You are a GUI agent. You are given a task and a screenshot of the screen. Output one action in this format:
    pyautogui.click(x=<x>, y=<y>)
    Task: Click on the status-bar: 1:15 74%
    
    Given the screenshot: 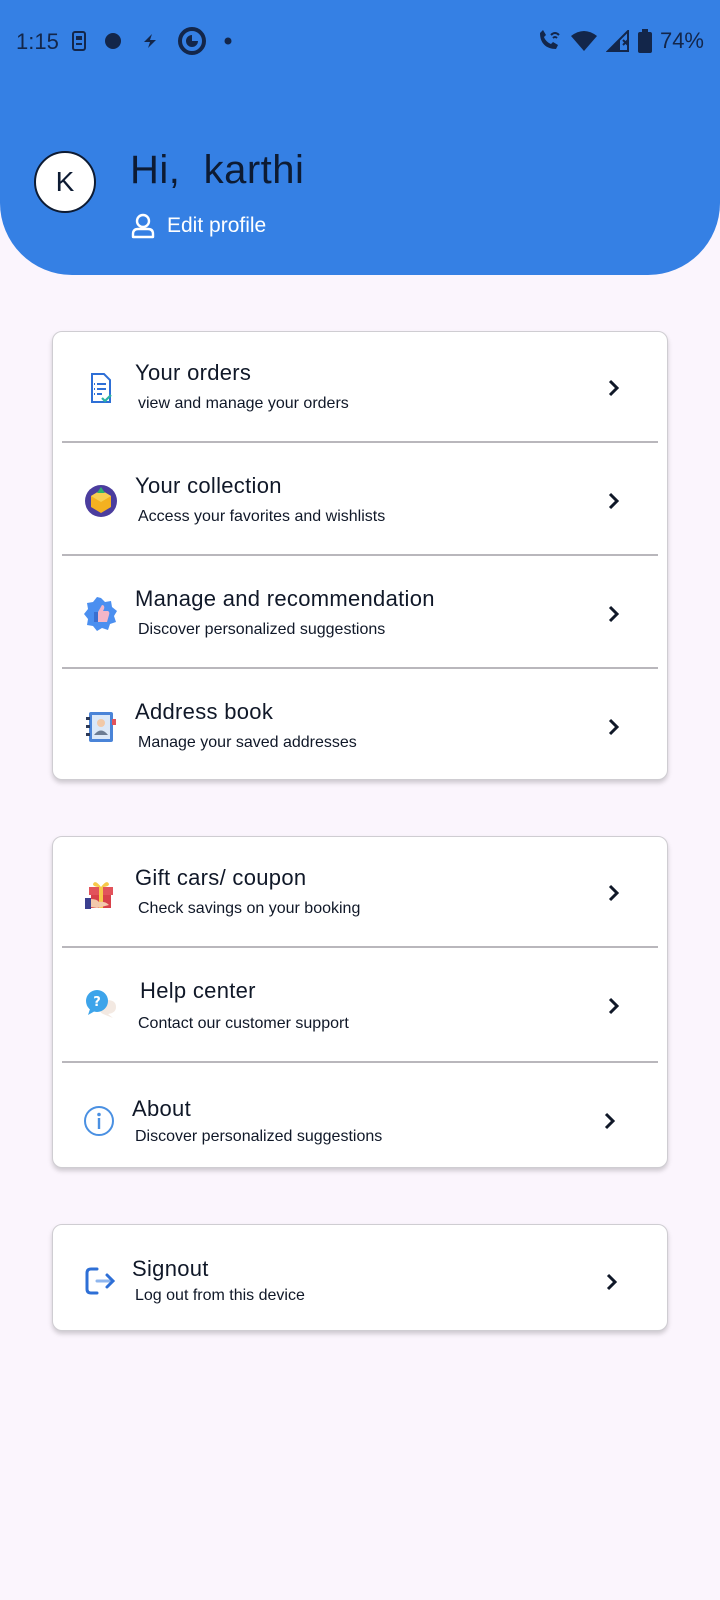 What is the action you would take?
    pyautogui.click(x=360, y=42)
    